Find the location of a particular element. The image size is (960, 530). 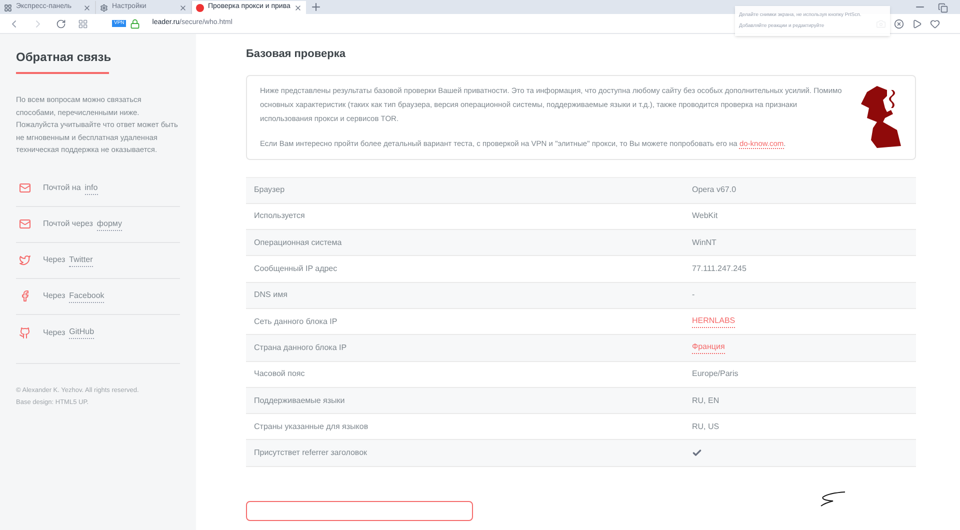

restore-icon is located at coordinates (943, 8).